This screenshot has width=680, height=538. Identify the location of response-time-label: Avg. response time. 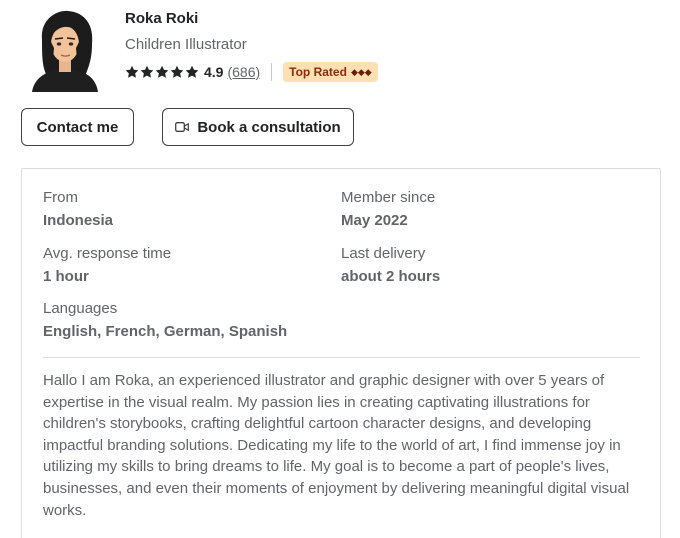
(107, 253).